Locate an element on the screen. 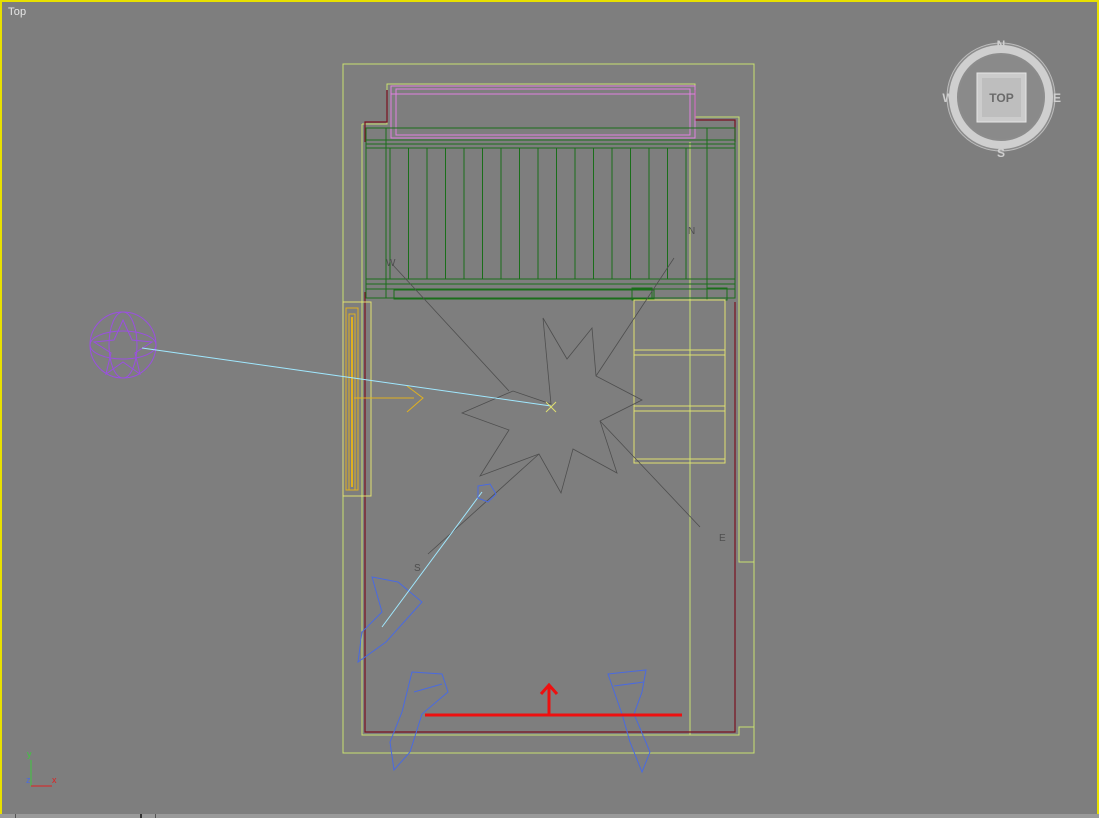  compass-east: E is located at coordinates (1057, 98).